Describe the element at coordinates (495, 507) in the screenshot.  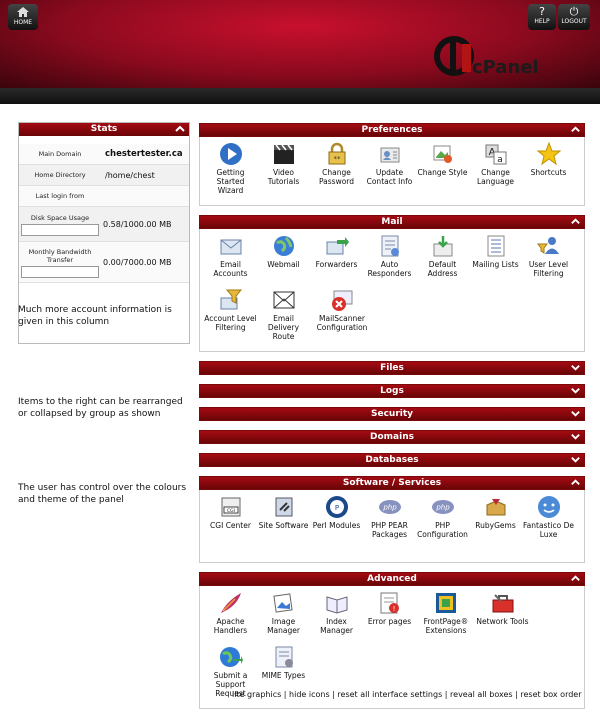
I see `gem-box-icon` at that location.